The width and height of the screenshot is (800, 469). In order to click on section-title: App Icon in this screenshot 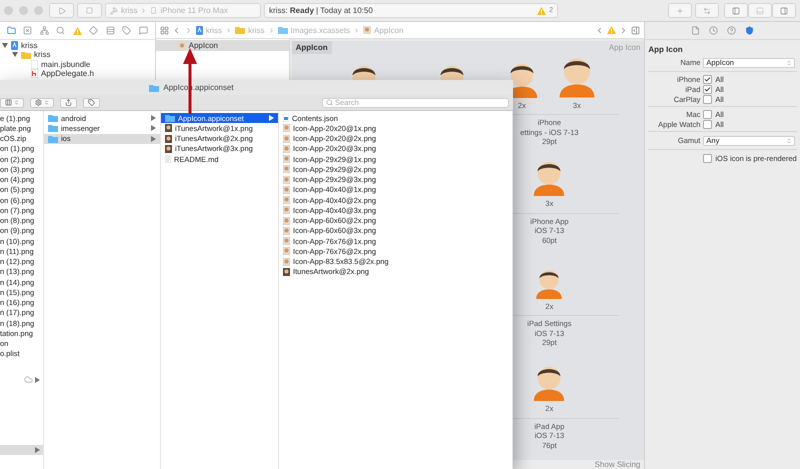, I will do `click(665, 50)`.